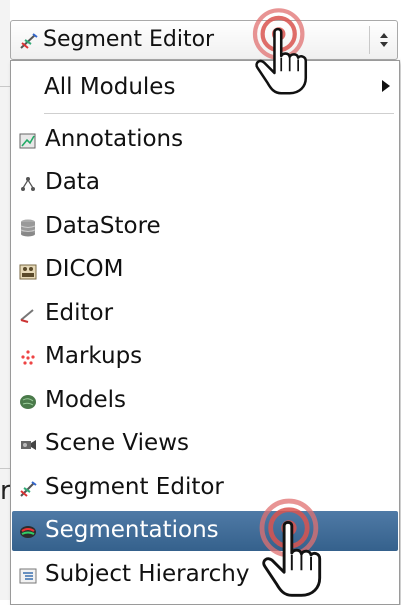 The height and width of the screenshot is (605, 401). Describe the element at coordinates (28, 228) in the screenshot. I see `datastore-icon` at that location.